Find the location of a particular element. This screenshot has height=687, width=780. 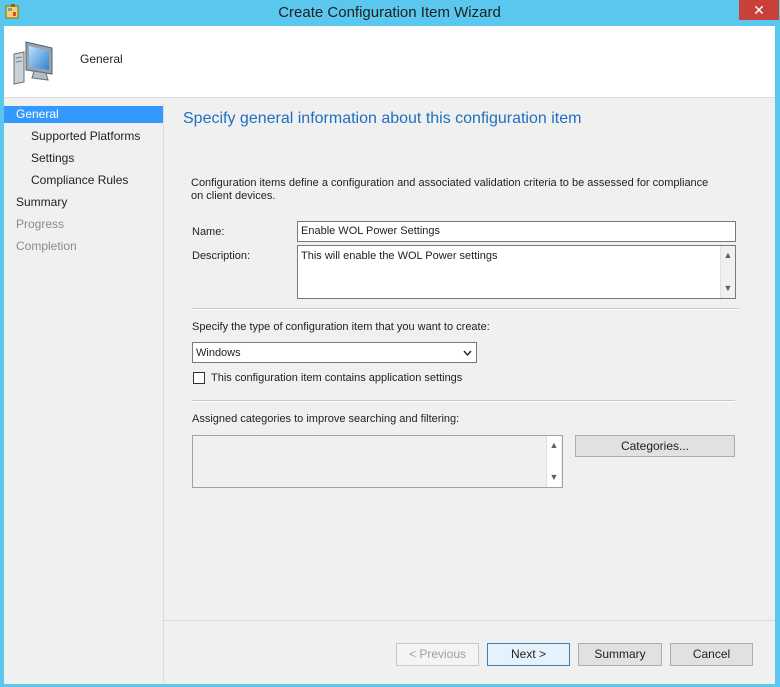

type-dropdown: Windows is located at coordinates (334, 352).